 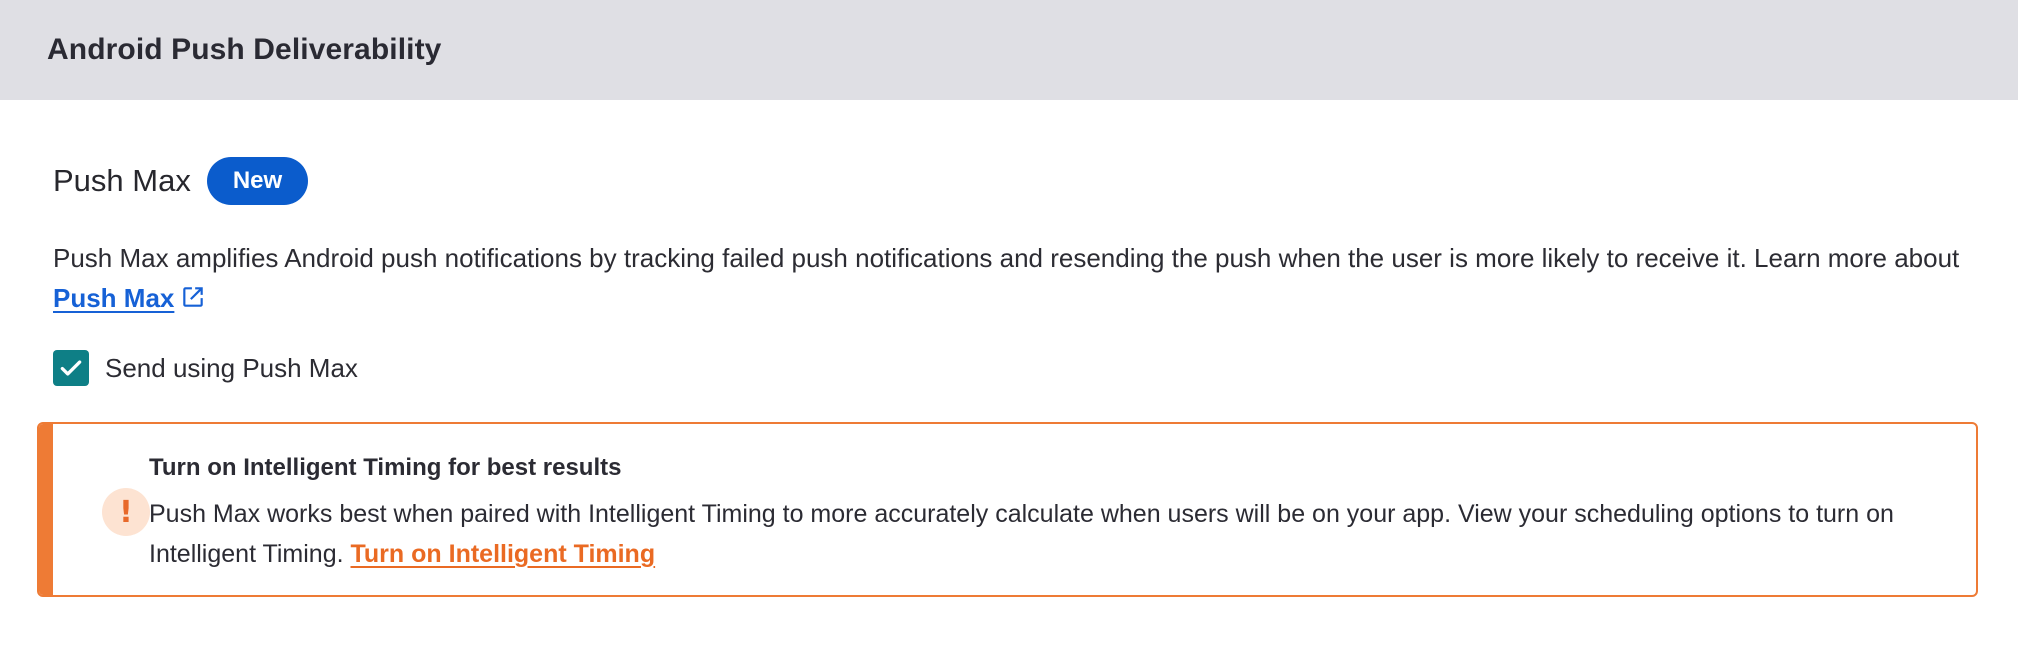 What do you see at coordinates (244, 49) in the screenshot?
I see `page-title: Android Push Deliverability` at bounding box center [244, 49].